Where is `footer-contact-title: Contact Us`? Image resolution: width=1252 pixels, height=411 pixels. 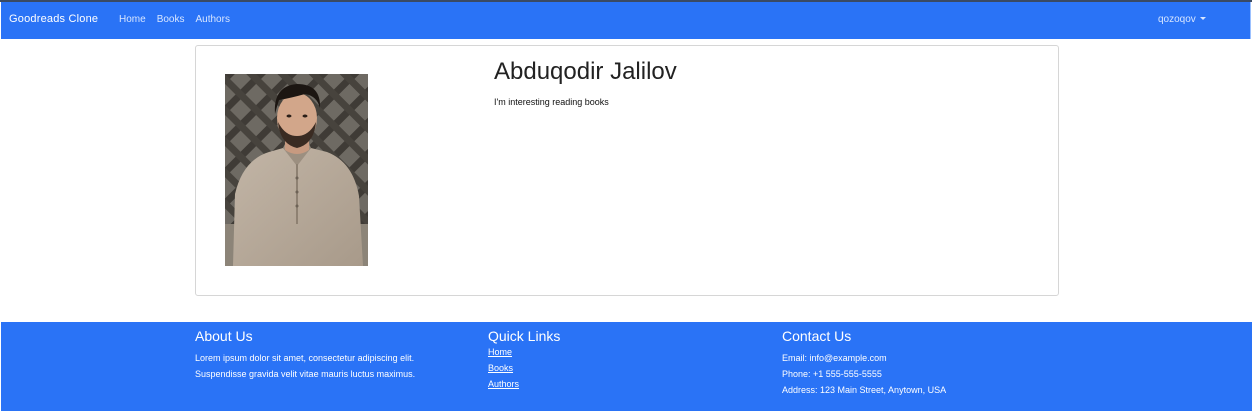
footer-contact-title: Contact Us is located at coordinates (817, 336).